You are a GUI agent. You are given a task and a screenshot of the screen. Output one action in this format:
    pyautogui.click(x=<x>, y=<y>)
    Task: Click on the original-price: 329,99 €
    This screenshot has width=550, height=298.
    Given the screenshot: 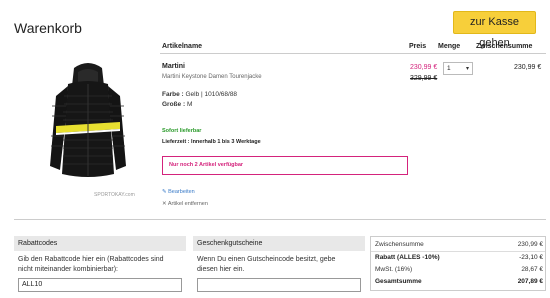 What is the action you would take?
    pyautogui.click(x=424, y=78)
    